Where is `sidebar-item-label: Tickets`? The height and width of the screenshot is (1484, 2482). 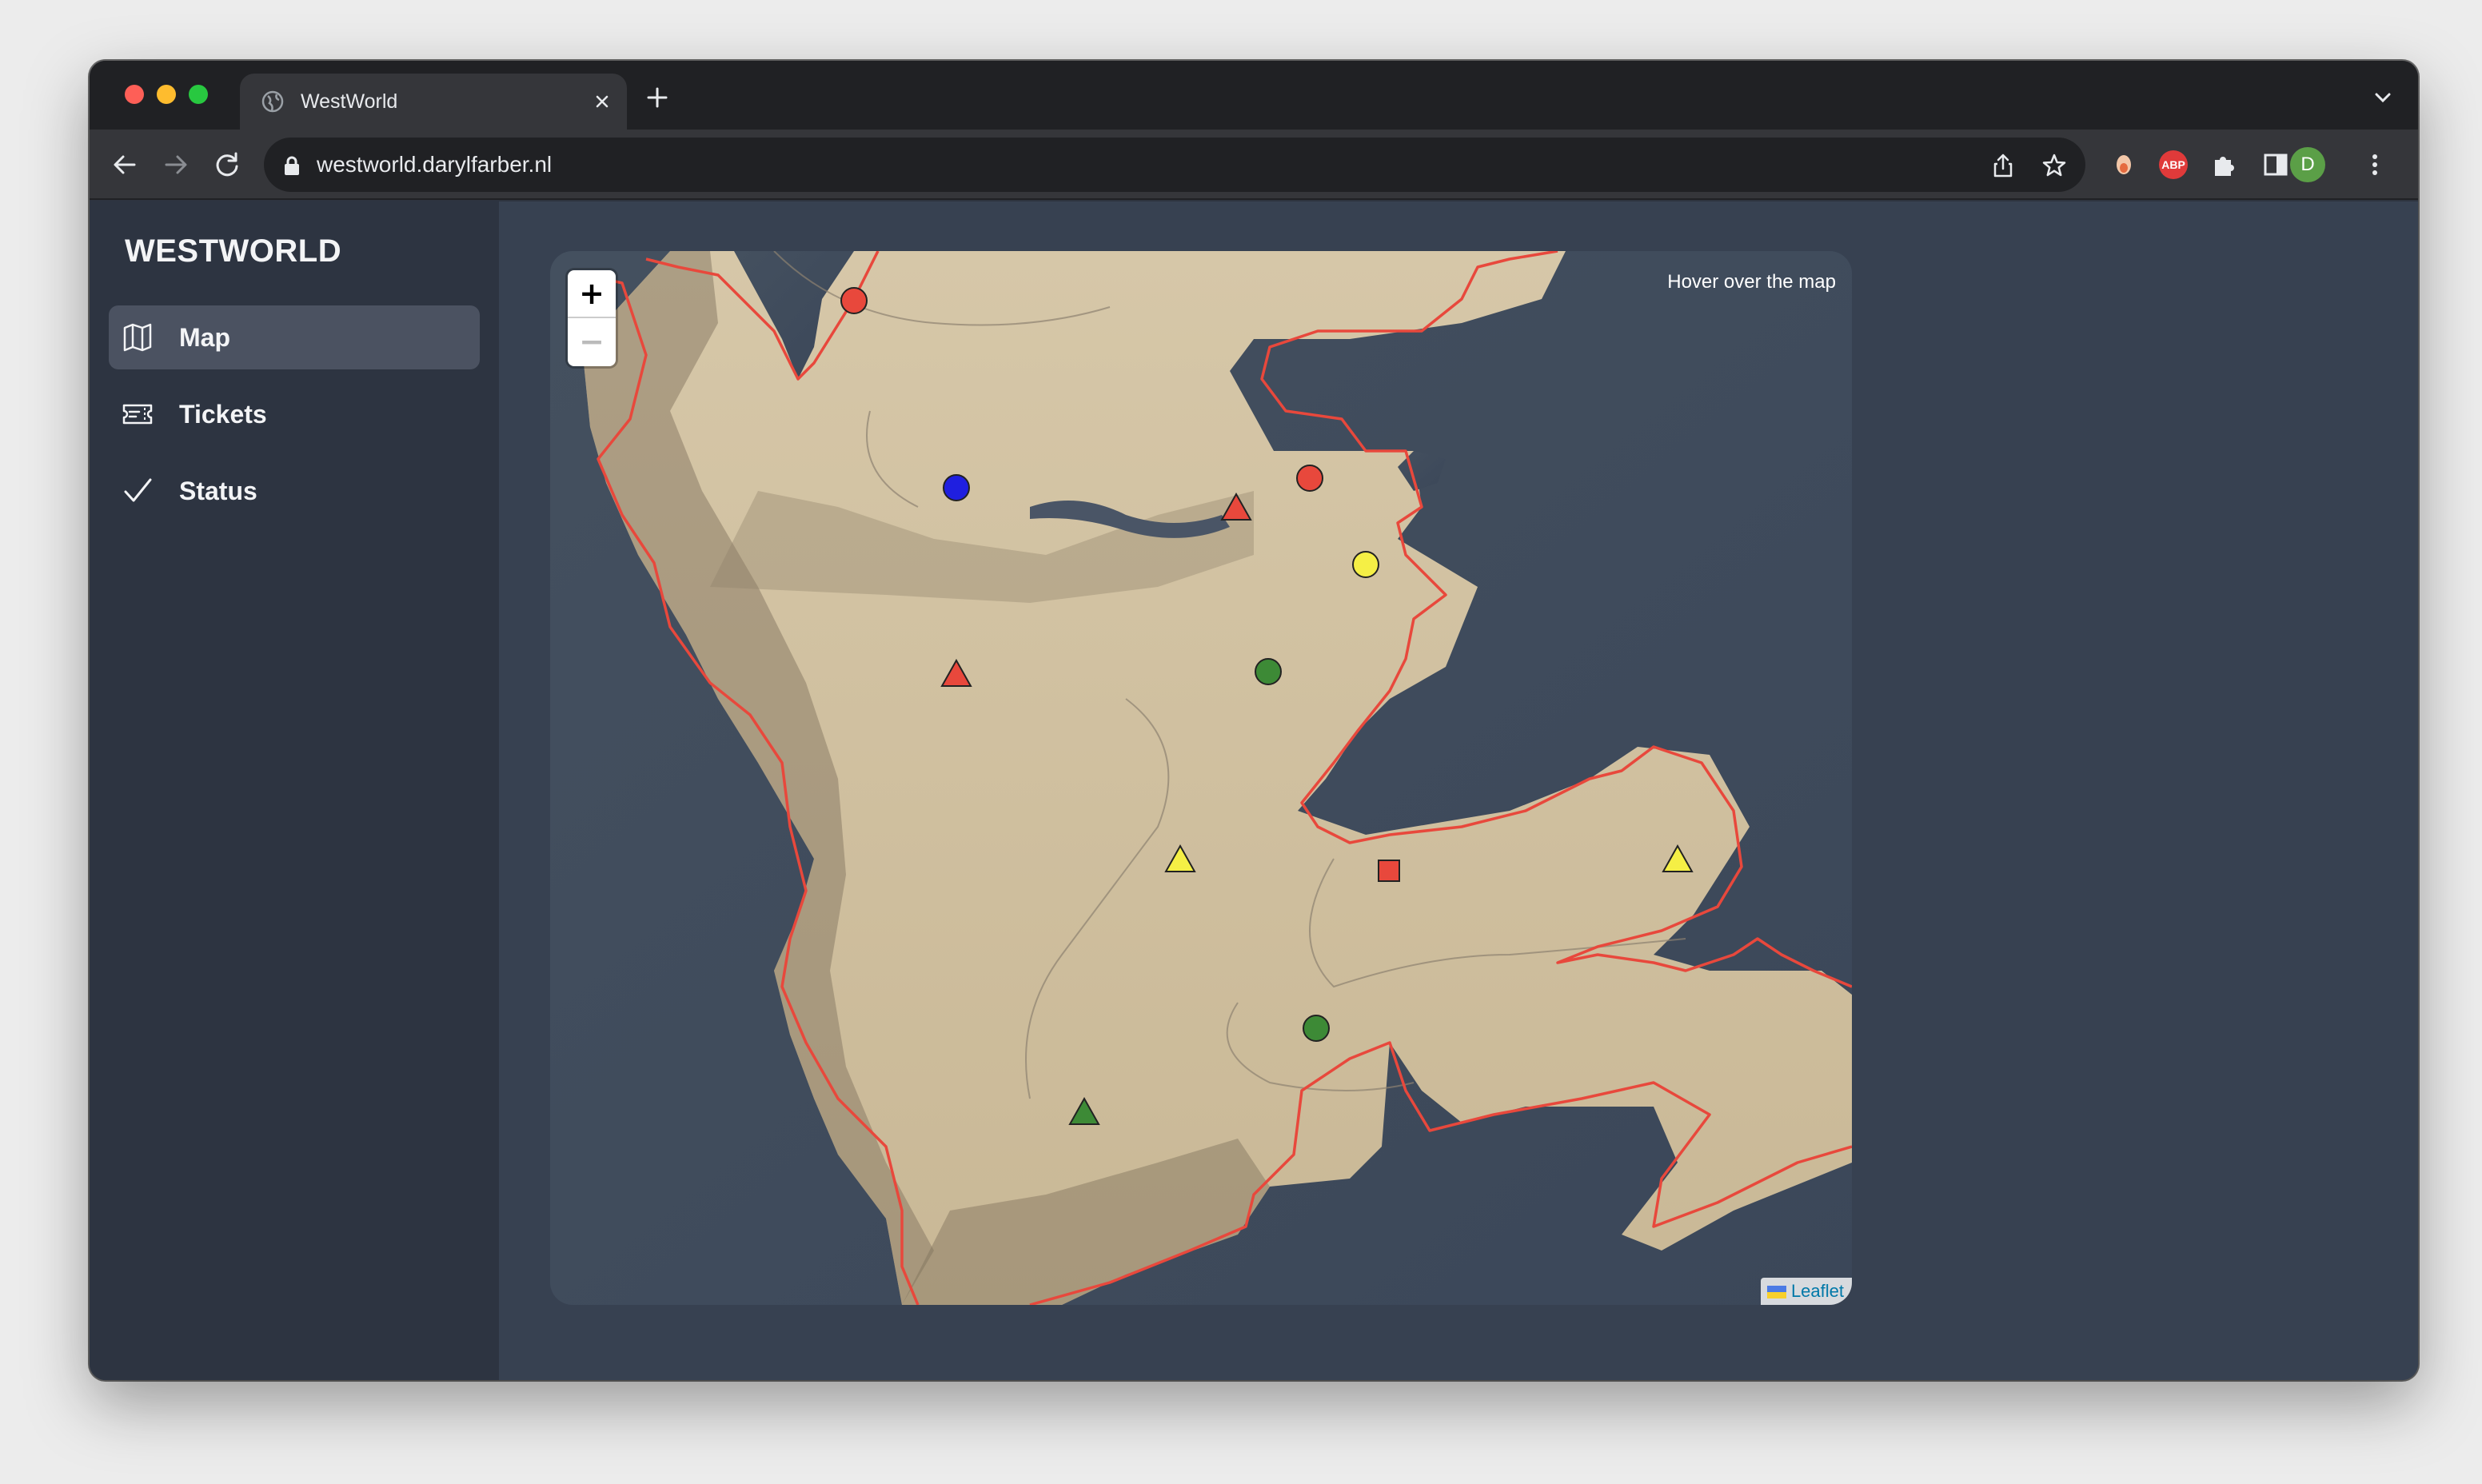
sidebar-item-label: Tickets is located at coordinates (223, 414).